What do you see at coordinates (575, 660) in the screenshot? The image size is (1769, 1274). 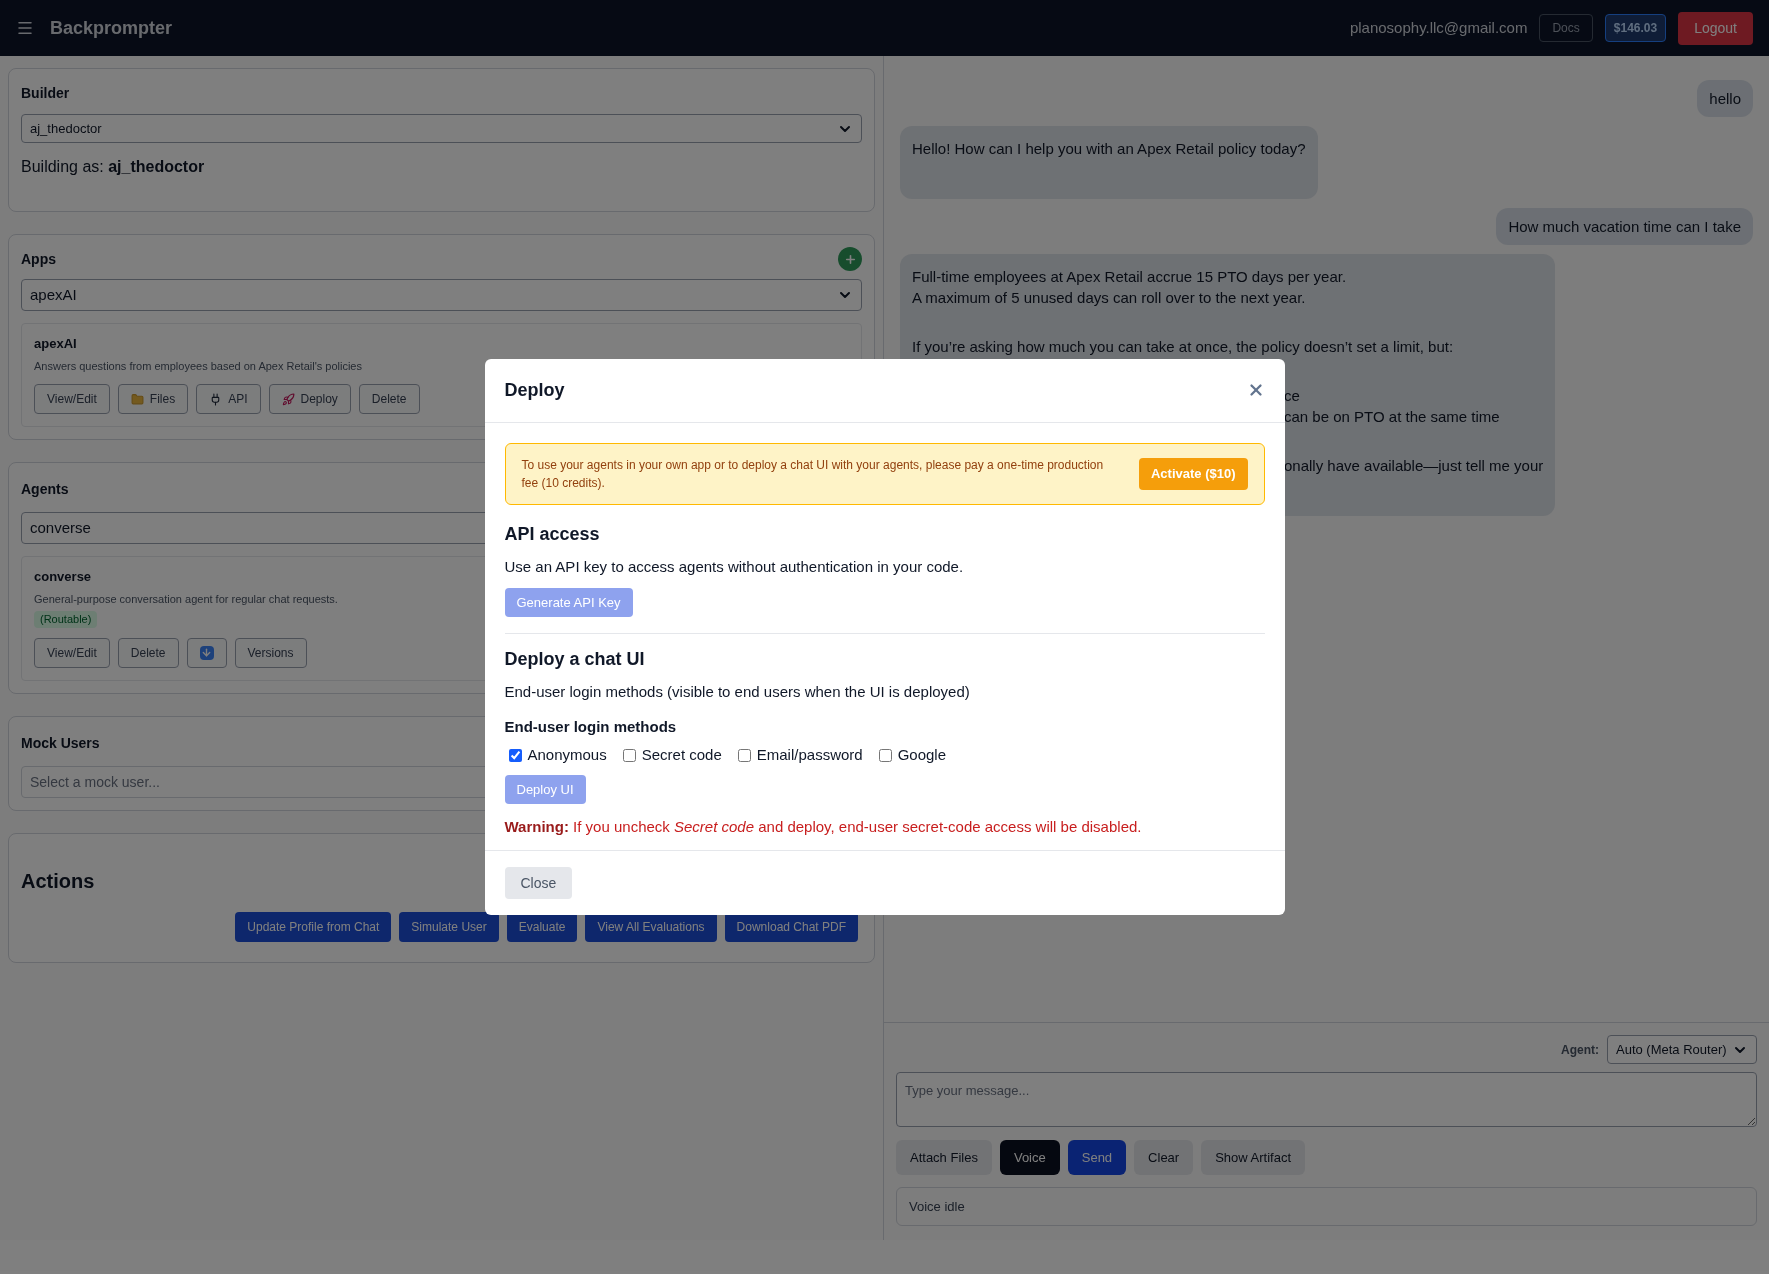 I see `section-heading: Deploy a chat UI` at bounding box center [575, 660].